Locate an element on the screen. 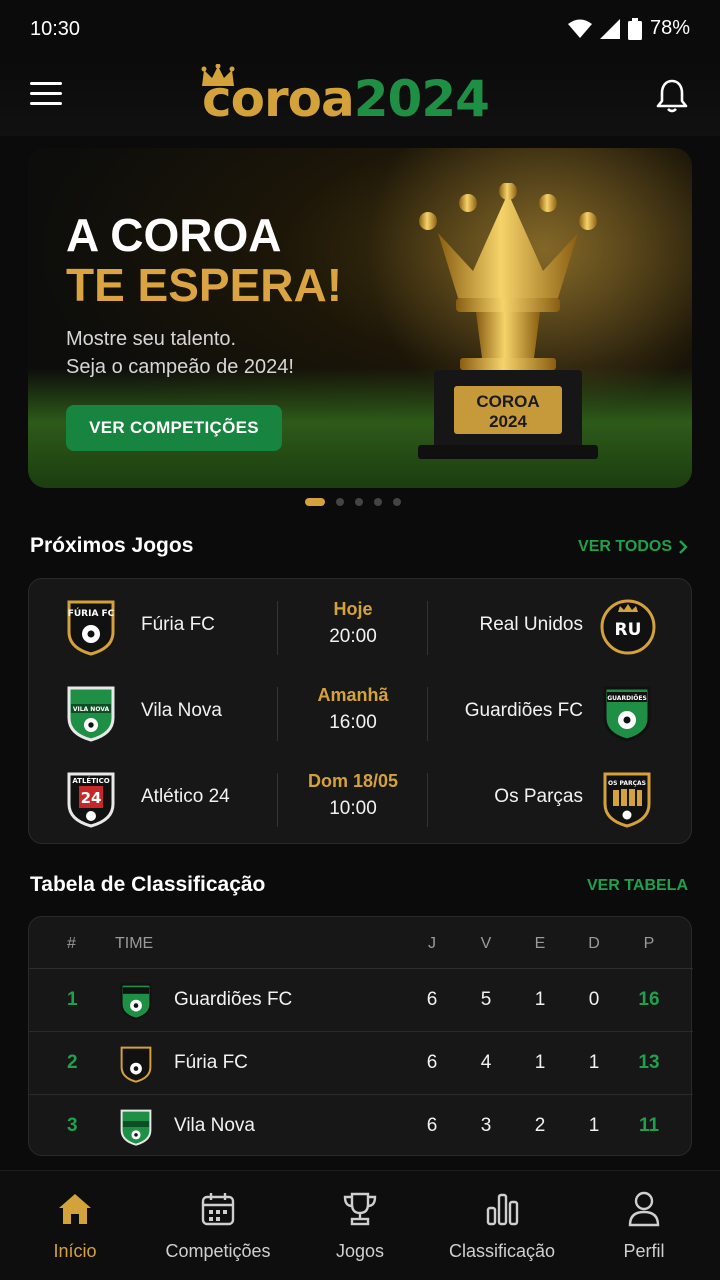 The image size is (720, 1280). notifications-button is located at coordinates (672, 98).